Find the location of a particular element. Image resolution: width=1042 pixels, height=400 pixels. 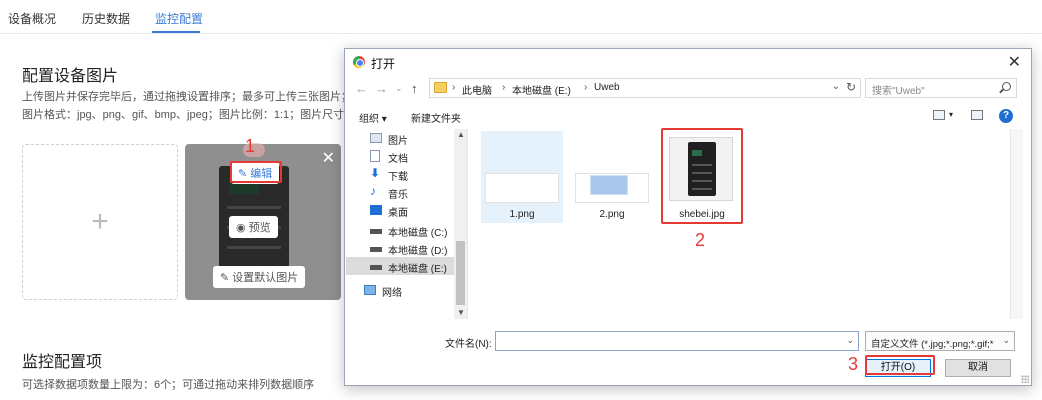

preview-label: 预览 is located at coordinates (259, 228).